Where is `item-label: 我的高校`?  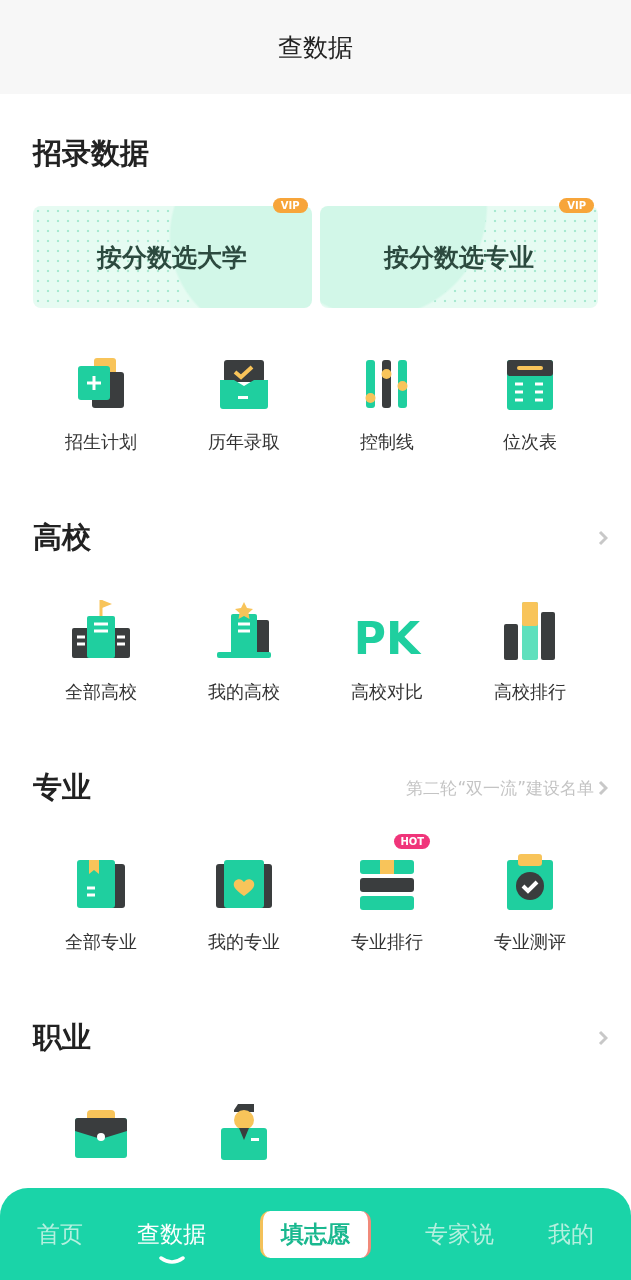
item-label: 我的高校 is located at coordinates (243, 692).